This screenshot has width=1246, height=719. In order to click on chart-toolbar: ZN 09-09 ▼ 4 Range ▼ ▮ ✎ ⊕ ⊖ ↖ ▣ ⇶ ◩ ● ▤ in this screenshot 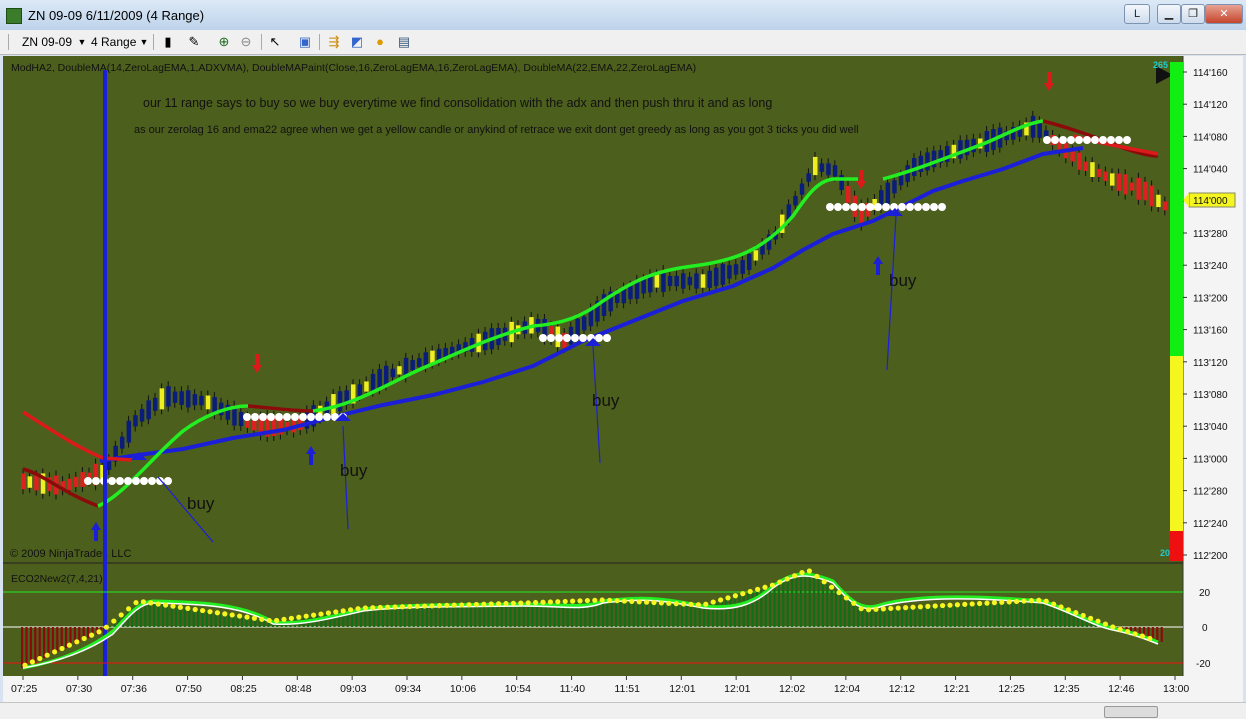, I will do `click(623, 42)`.